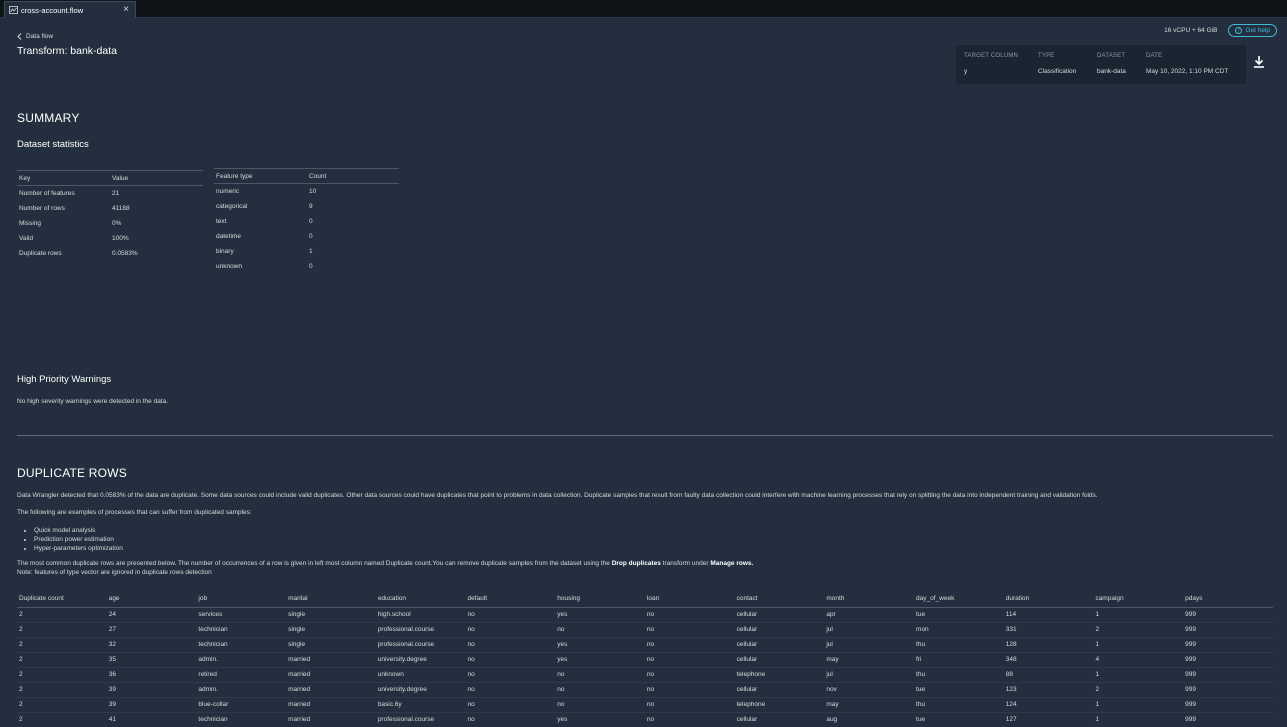 This screenshot has height=727, width=1287. Describe the element at coordinates (63, 178) in the screenshot. I see `column-header: Key` at that location.